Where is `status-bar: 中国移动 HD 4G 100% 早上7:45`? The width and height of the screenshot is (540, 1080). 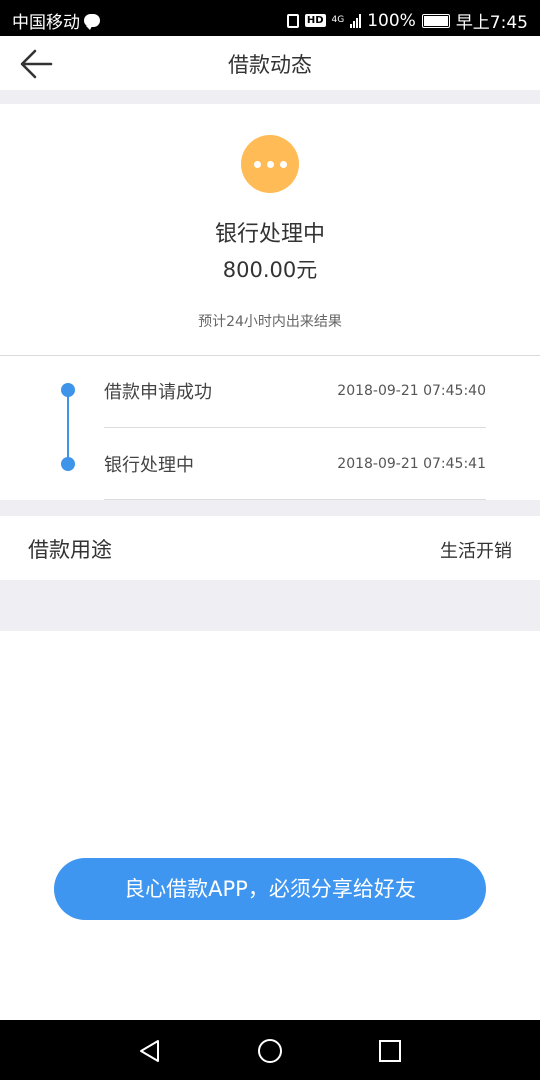
status-bar: 中国移动 HD 4G 100% 早上7:45 is located at coordinates (270, 18).